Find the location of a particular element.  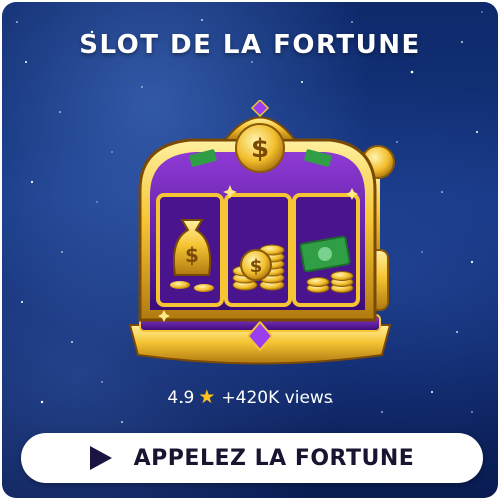

play-now-button: APPELEZ LA FORTUNE is located at coordinates (252, 458).